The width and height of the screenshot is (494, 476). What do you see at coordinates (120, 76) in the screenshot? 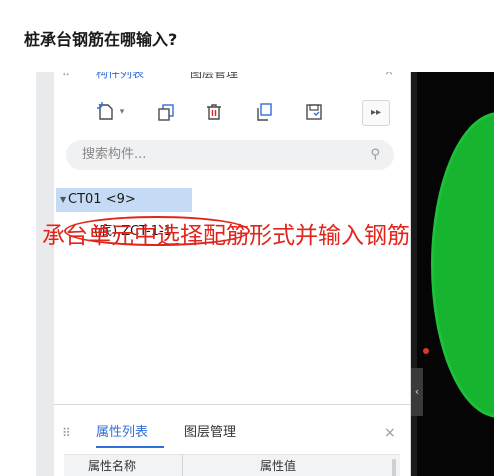
I see `tab-component-list: 构件列表` at bounding box center [120, 76].